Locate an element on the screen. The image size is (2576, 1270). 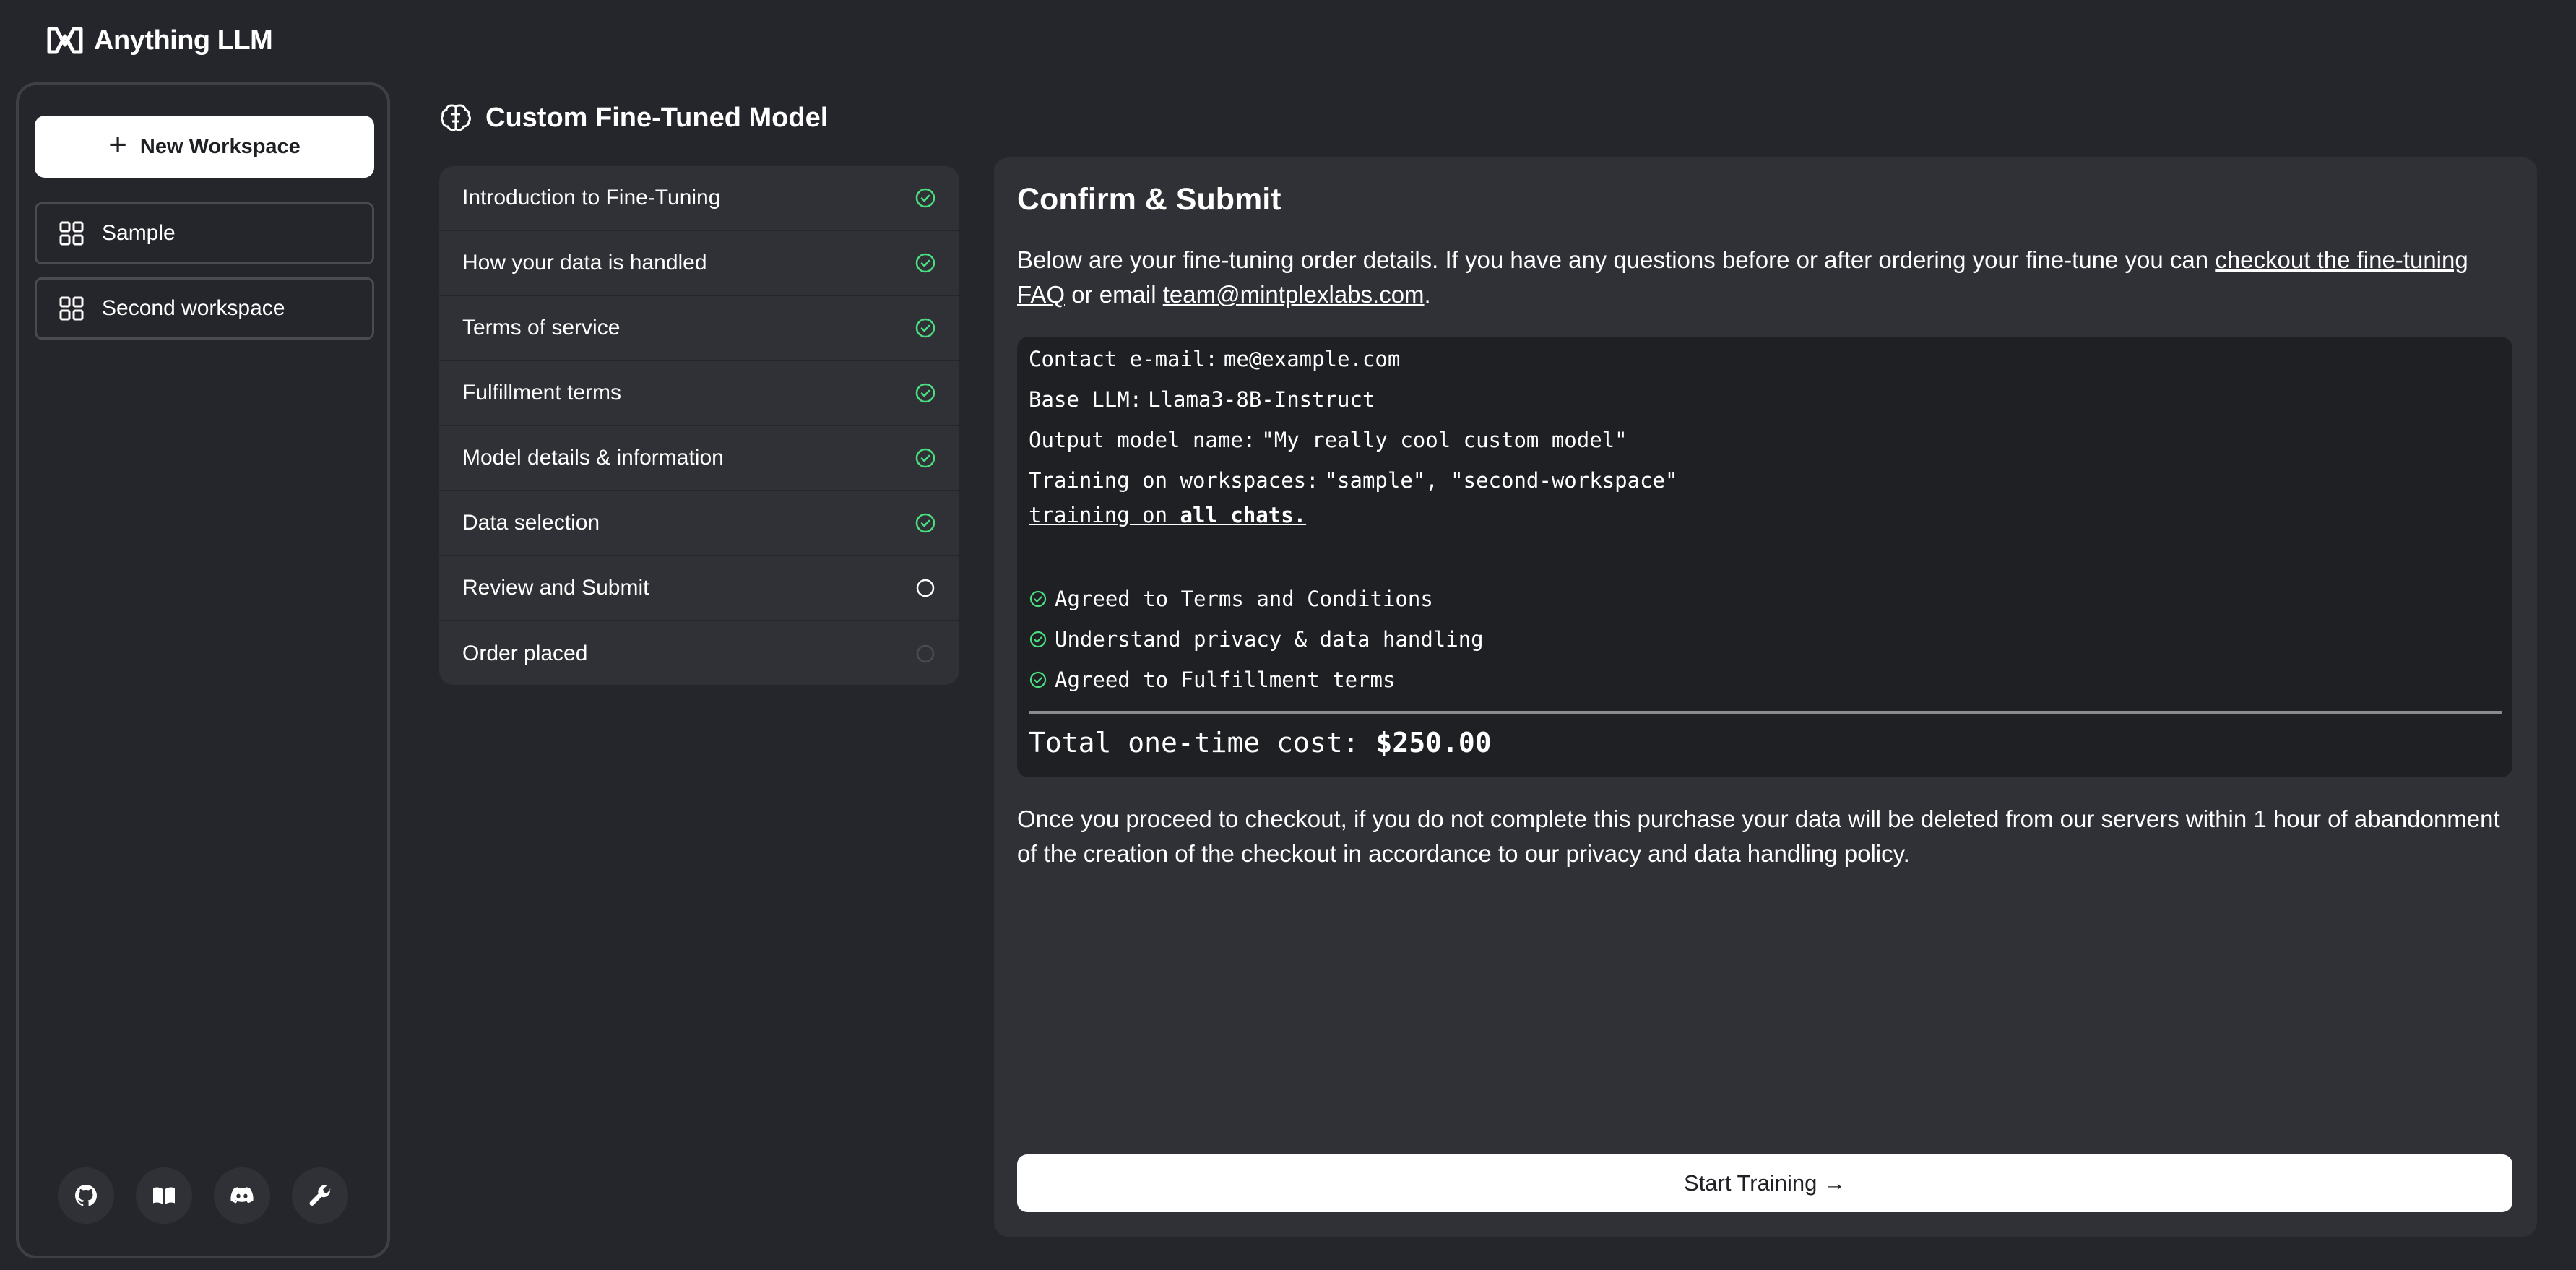
contact-email-value: me@example.com is located at coordinates (1312, 359).